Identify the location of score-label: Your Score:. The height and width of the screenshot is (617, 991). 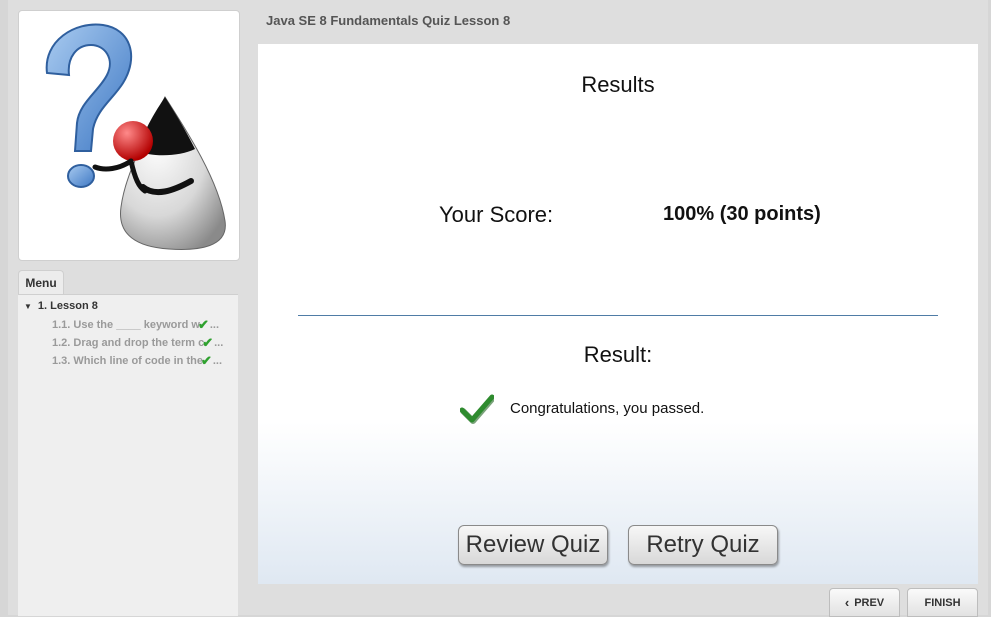
(496, 214).